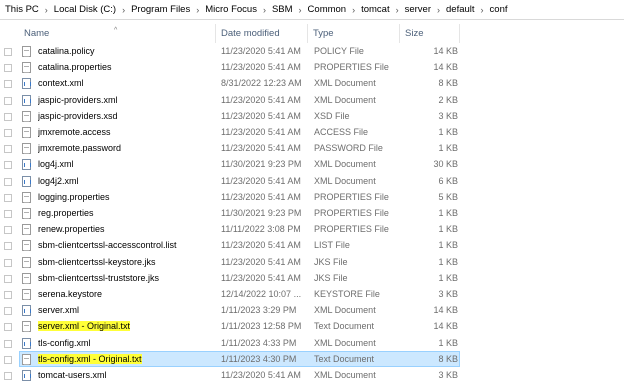 Image resolution: width=624 pixels, height=388 pixels. What do you see at coordinates (262, 33) in the screenshot?
I see `column-header-date: Date modified` at bounding box center [262, 33].